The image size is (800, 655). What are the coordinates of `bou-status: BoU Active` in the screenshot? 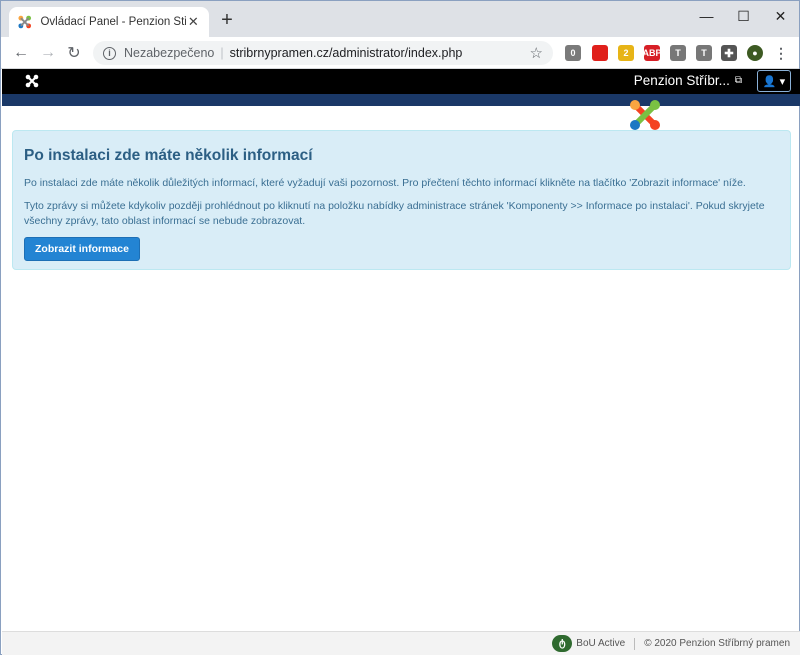 It's located at (600, 643).